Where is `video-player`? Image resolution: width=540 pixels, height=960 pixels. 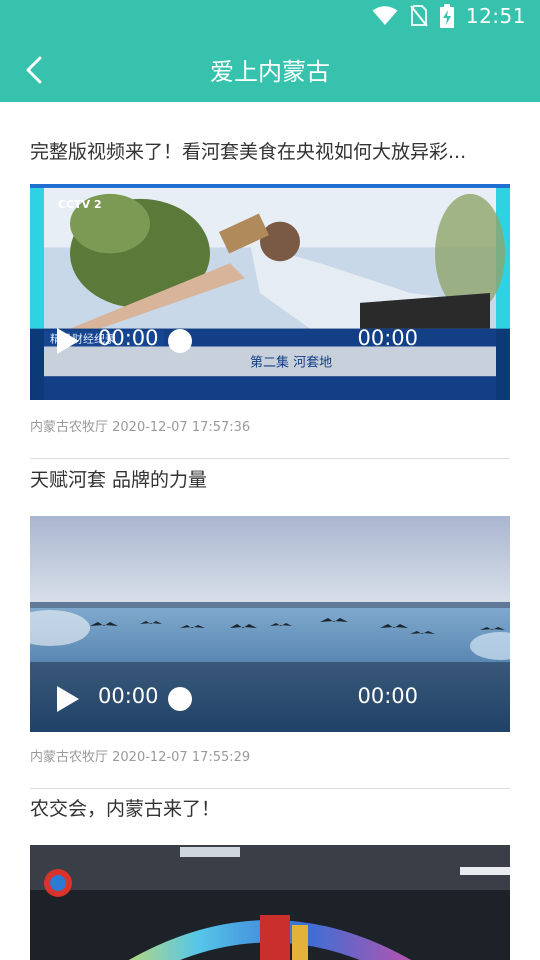
video-player is located at coordinates (270, 902).